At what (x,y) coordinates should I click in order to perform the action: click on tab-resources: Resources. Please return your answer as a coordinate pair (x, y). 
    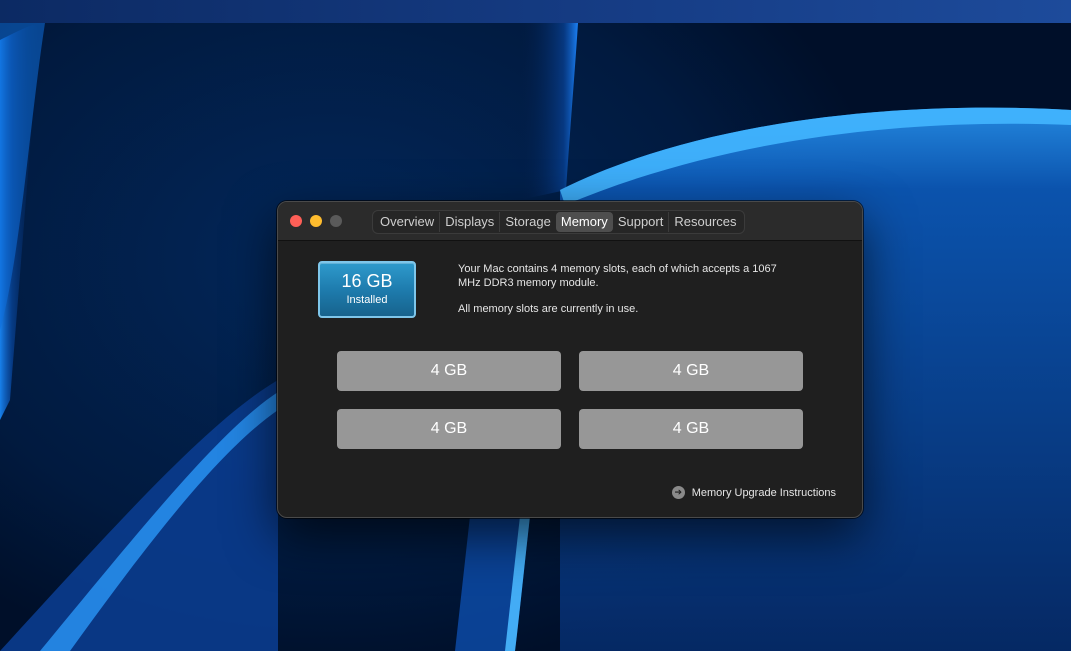
    Looking at the image, I should click on (704, 222).